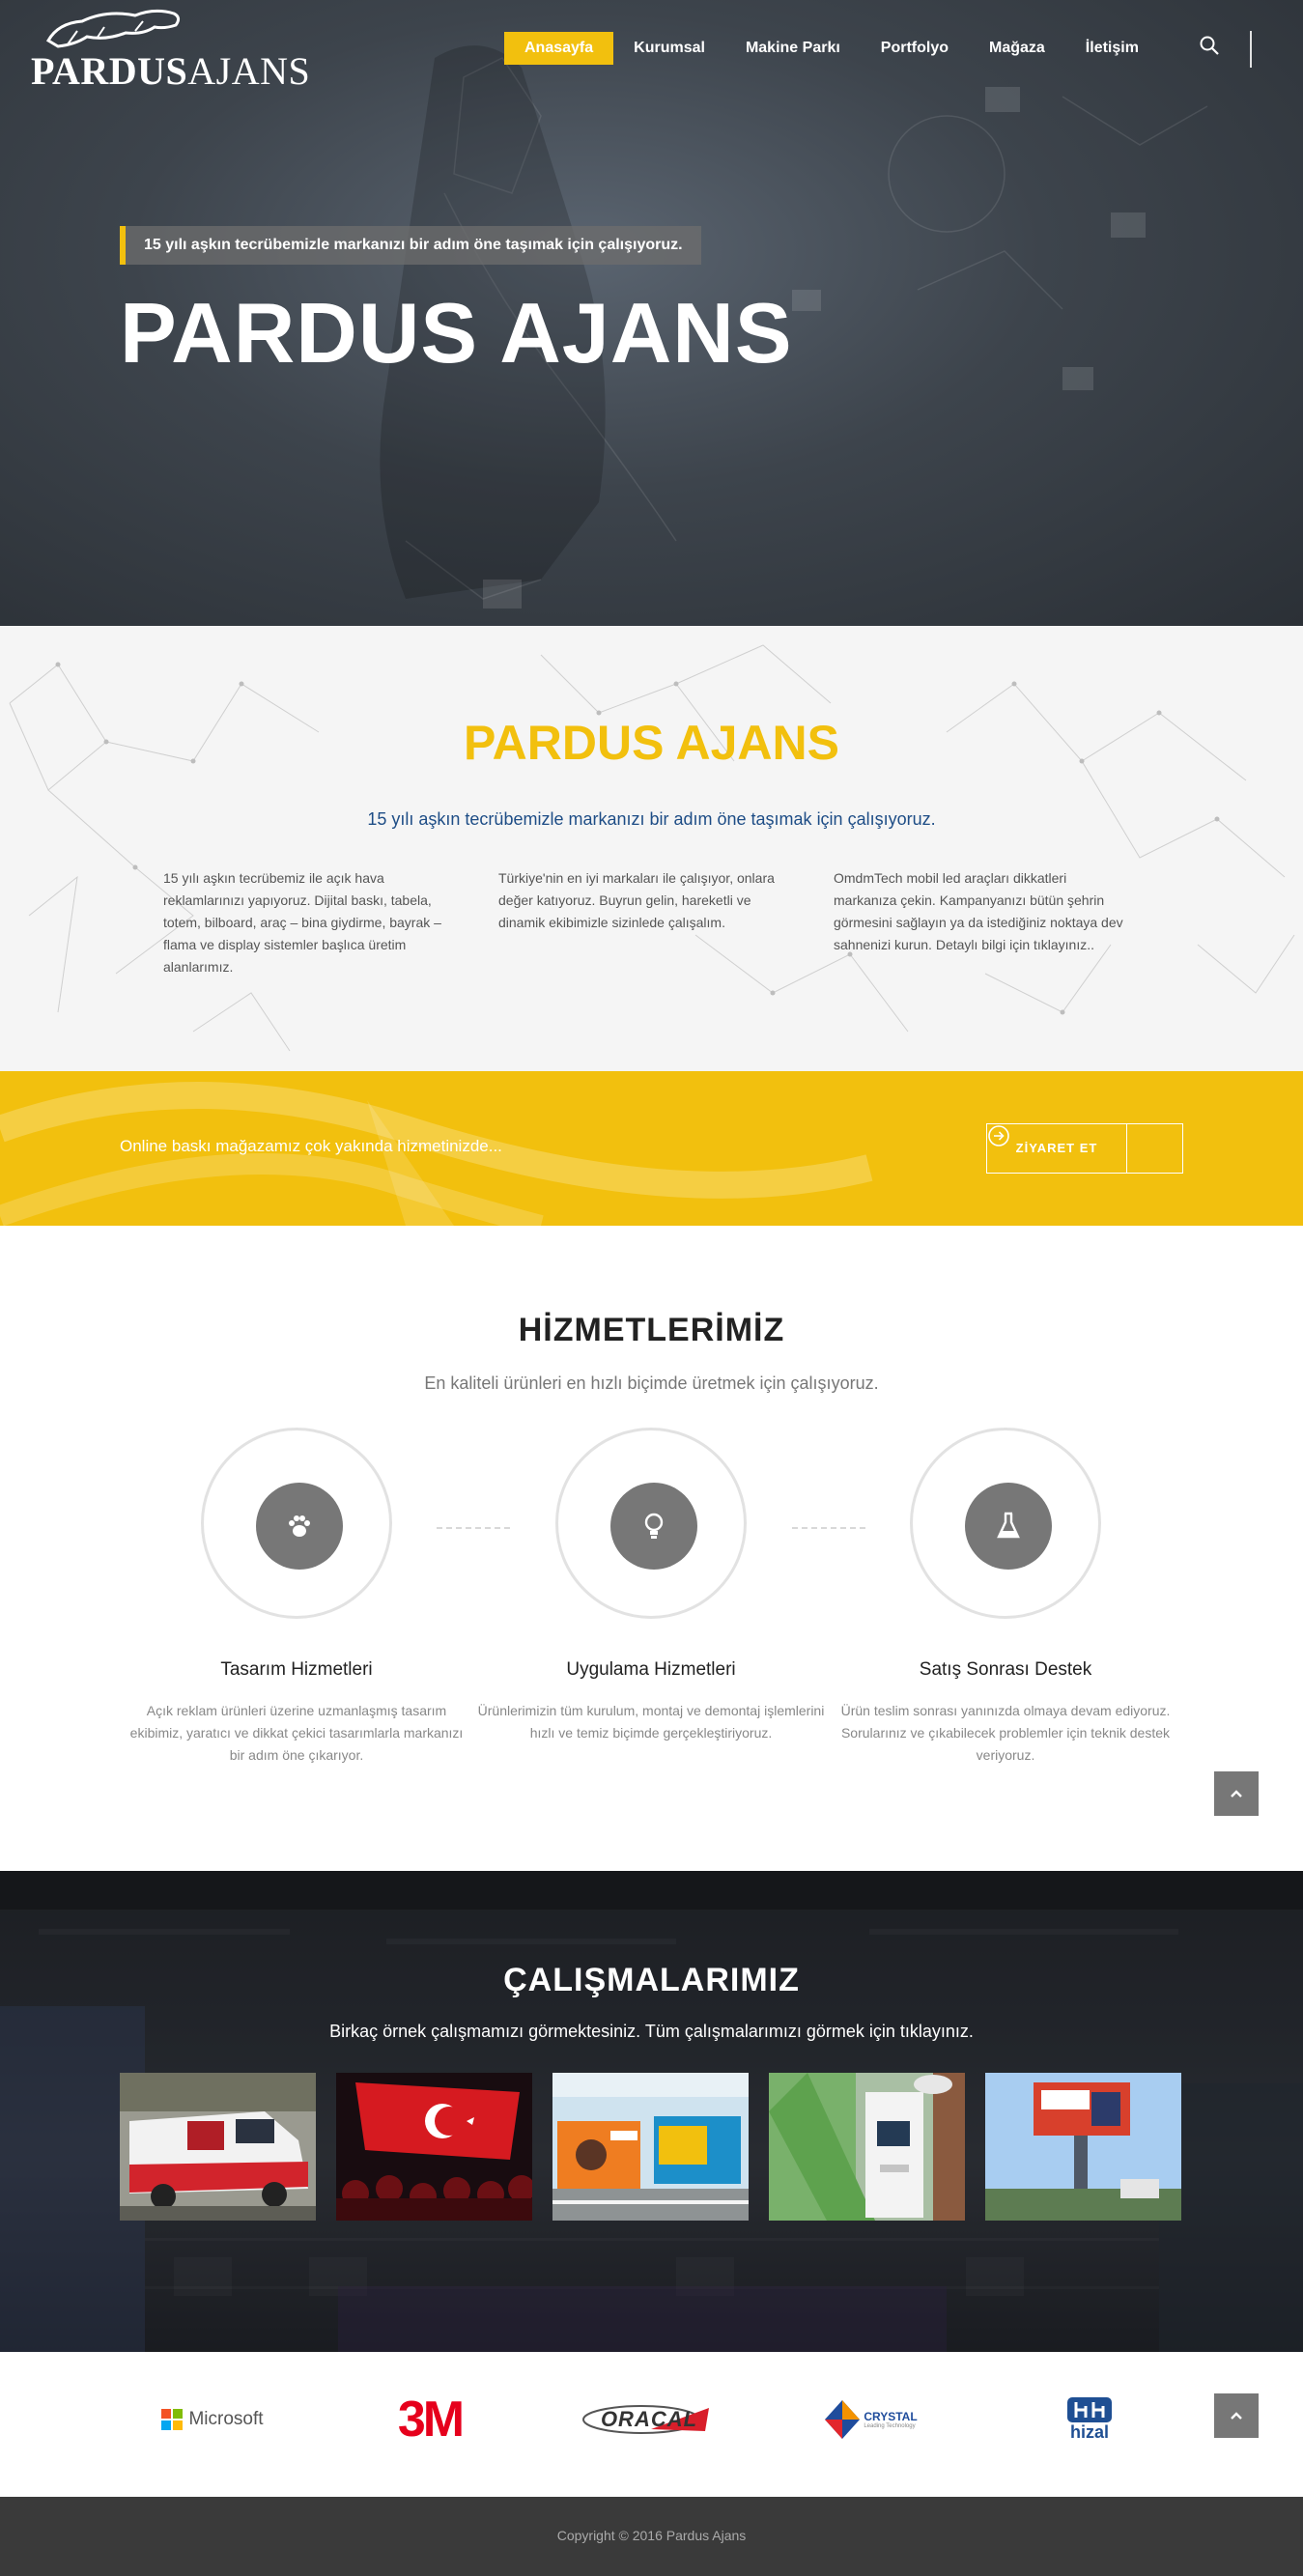 The image size is (1303, 2576). What do you see at coordinates (172, 2419) in the screenshot?
I see `microsoft-windows-icon` at bounding box center [172, 2419].